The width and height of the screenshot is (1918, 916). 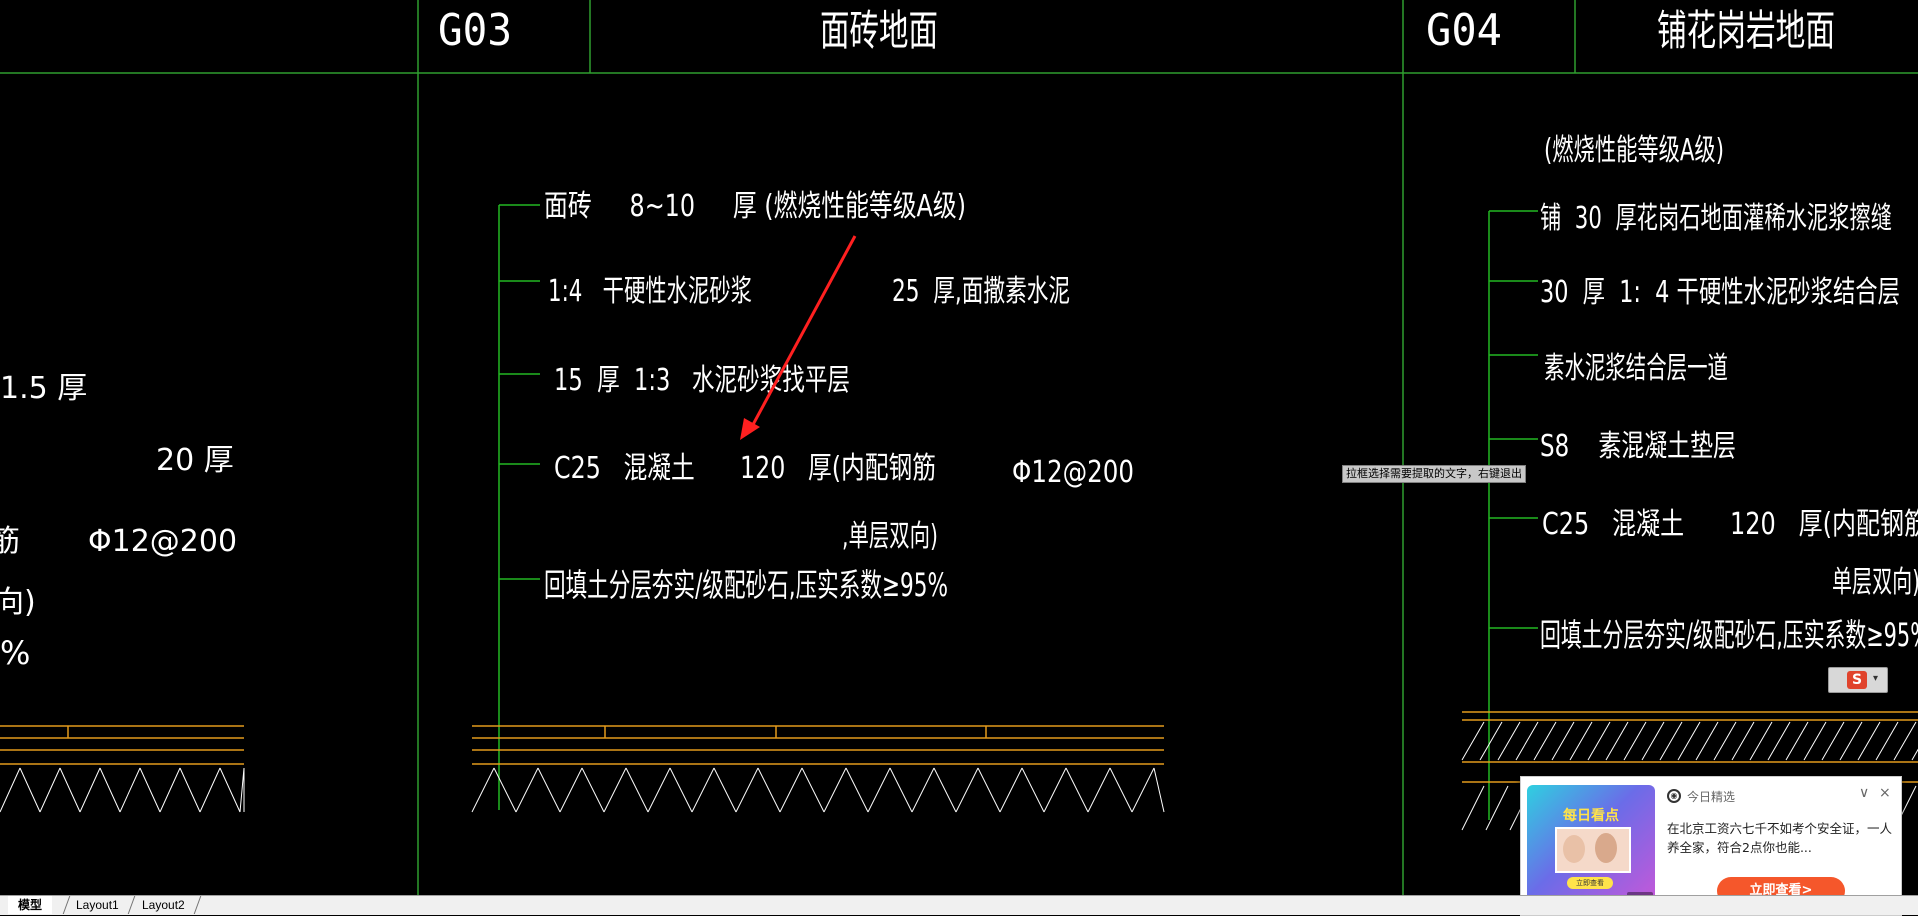 What do you see at coordinates (650, 291) in the screenshot?
I see `g03-layer-2a: 1:4 干硬性水泥砂浆` at bounding box center [650, 291].